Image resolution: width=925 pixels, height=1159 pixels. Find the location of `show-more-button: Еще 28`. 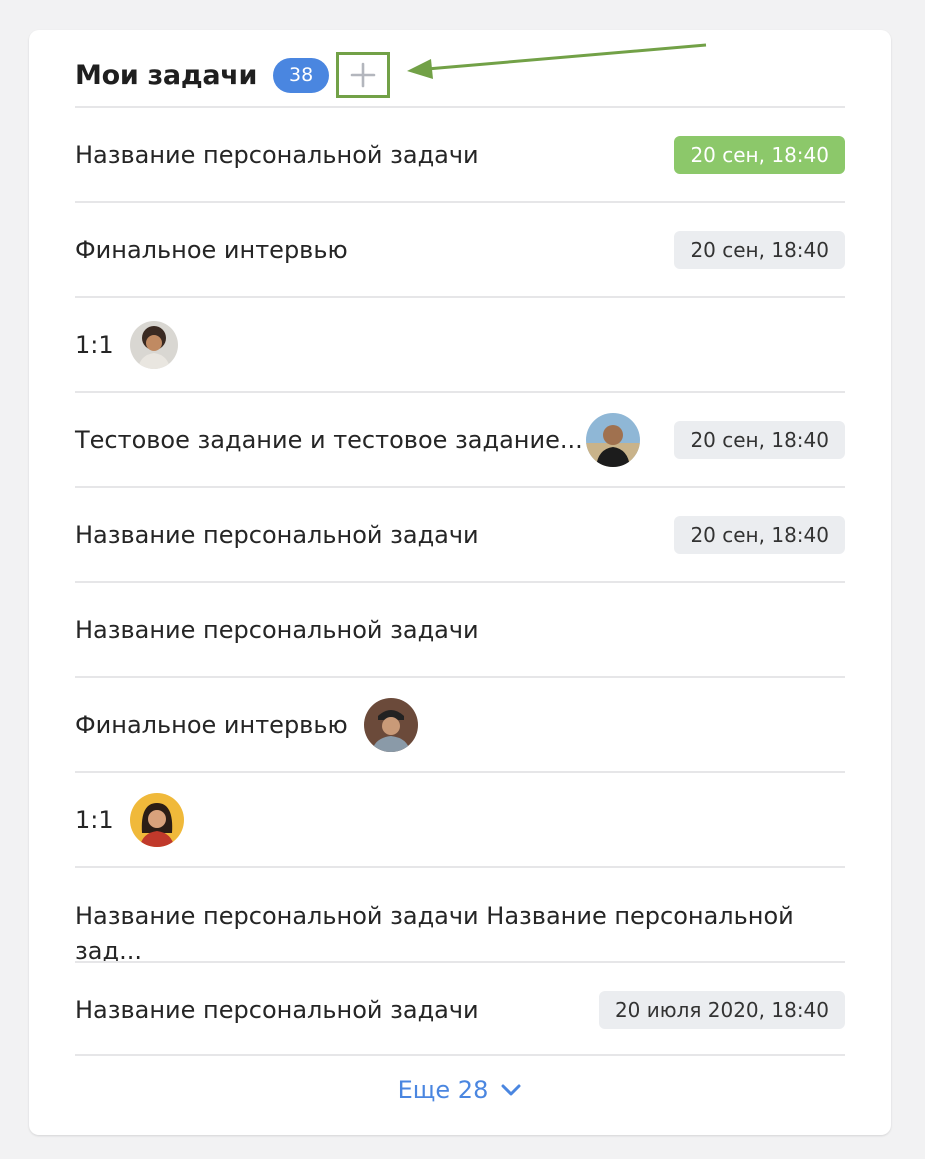

show-more-button: Еще 28 is located at coordinates (460, 1090).